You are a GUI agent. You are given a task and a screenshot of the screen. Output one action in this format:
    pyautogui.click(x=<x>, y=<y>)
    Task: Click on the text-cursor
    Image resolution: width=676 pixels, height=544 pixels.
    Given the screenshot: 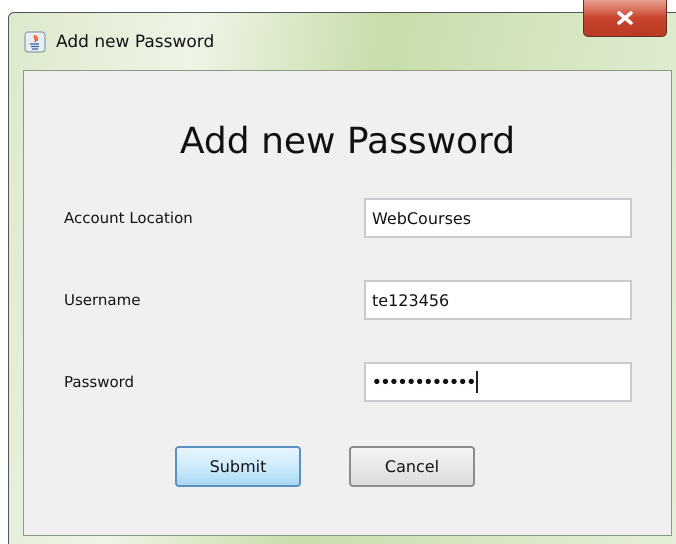 What is the action you would take?
    pyautogui.click(x=477, y=382)
    